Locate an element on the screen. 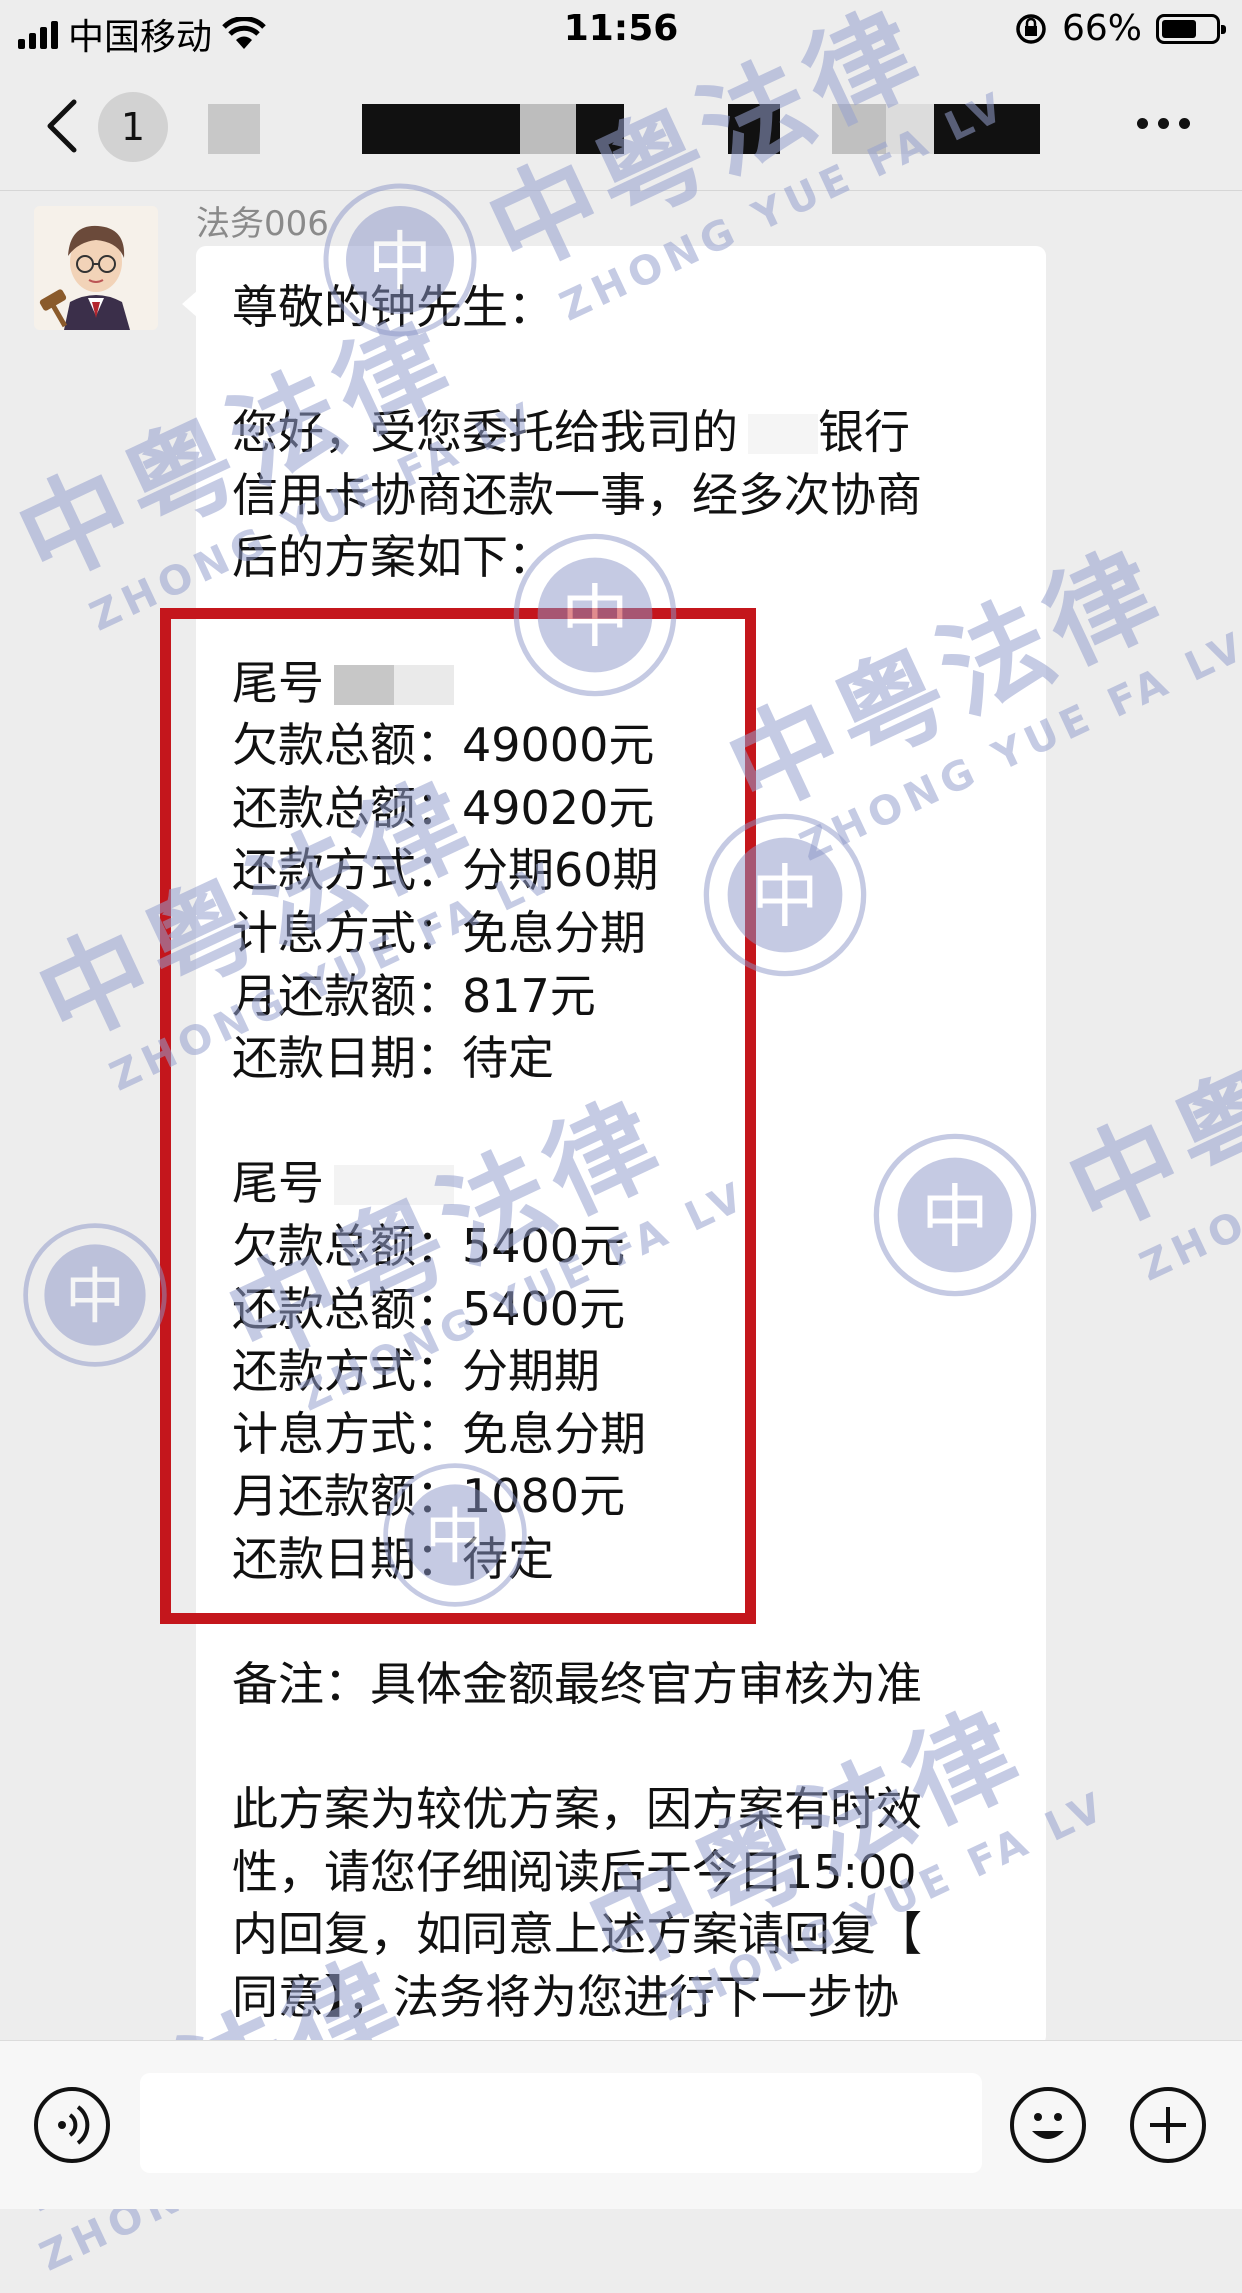  intro-line: 您好，受您委托给我司的 银行 is located at coordinates (571, 432).